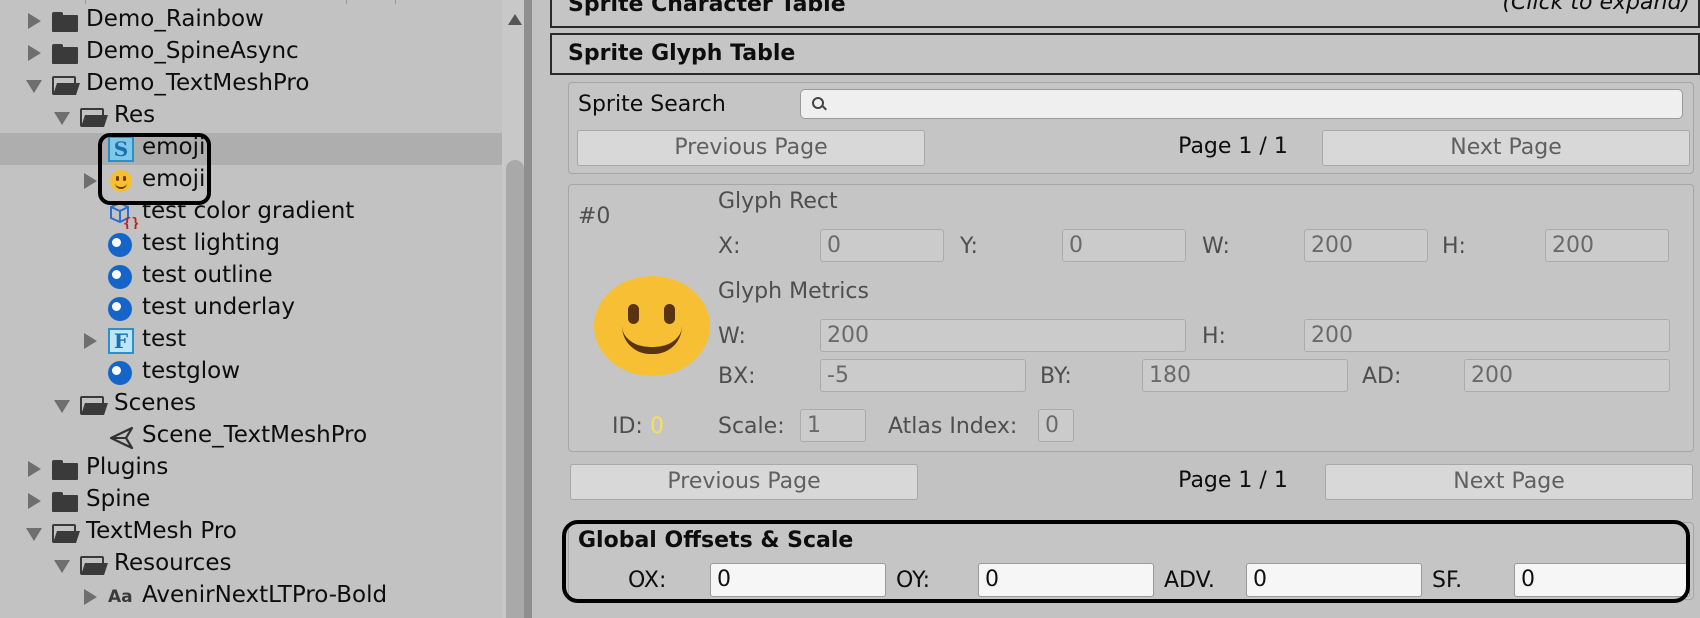 The height and width of the screenshot is (618, 1700). Describe the element at coordinates (121, 341) in the screenshot. I see `font-asset-icon: F` at that location.